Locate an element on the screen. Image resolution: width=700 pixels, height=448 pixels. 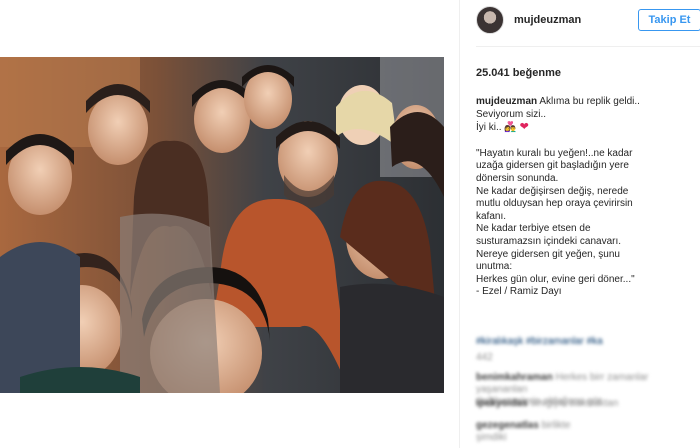
comment-count: 442 is located at coordinates (484, 357).